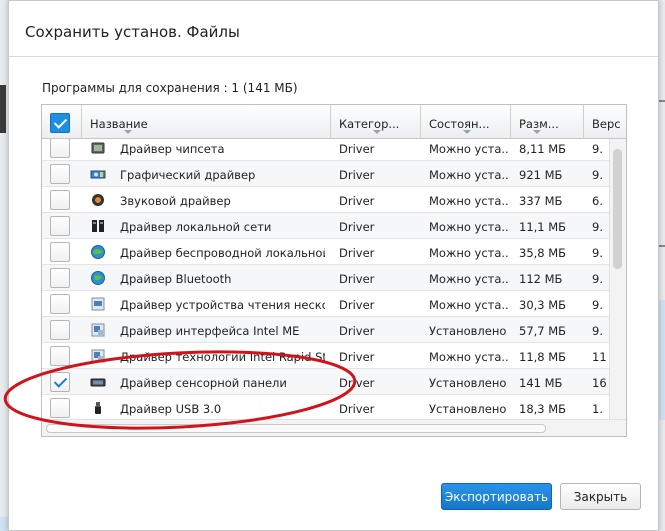  What do you see at coordinates (597, 409) in the screenshot?
I see `cell-version: 1.` at bounding box center [597, 409].